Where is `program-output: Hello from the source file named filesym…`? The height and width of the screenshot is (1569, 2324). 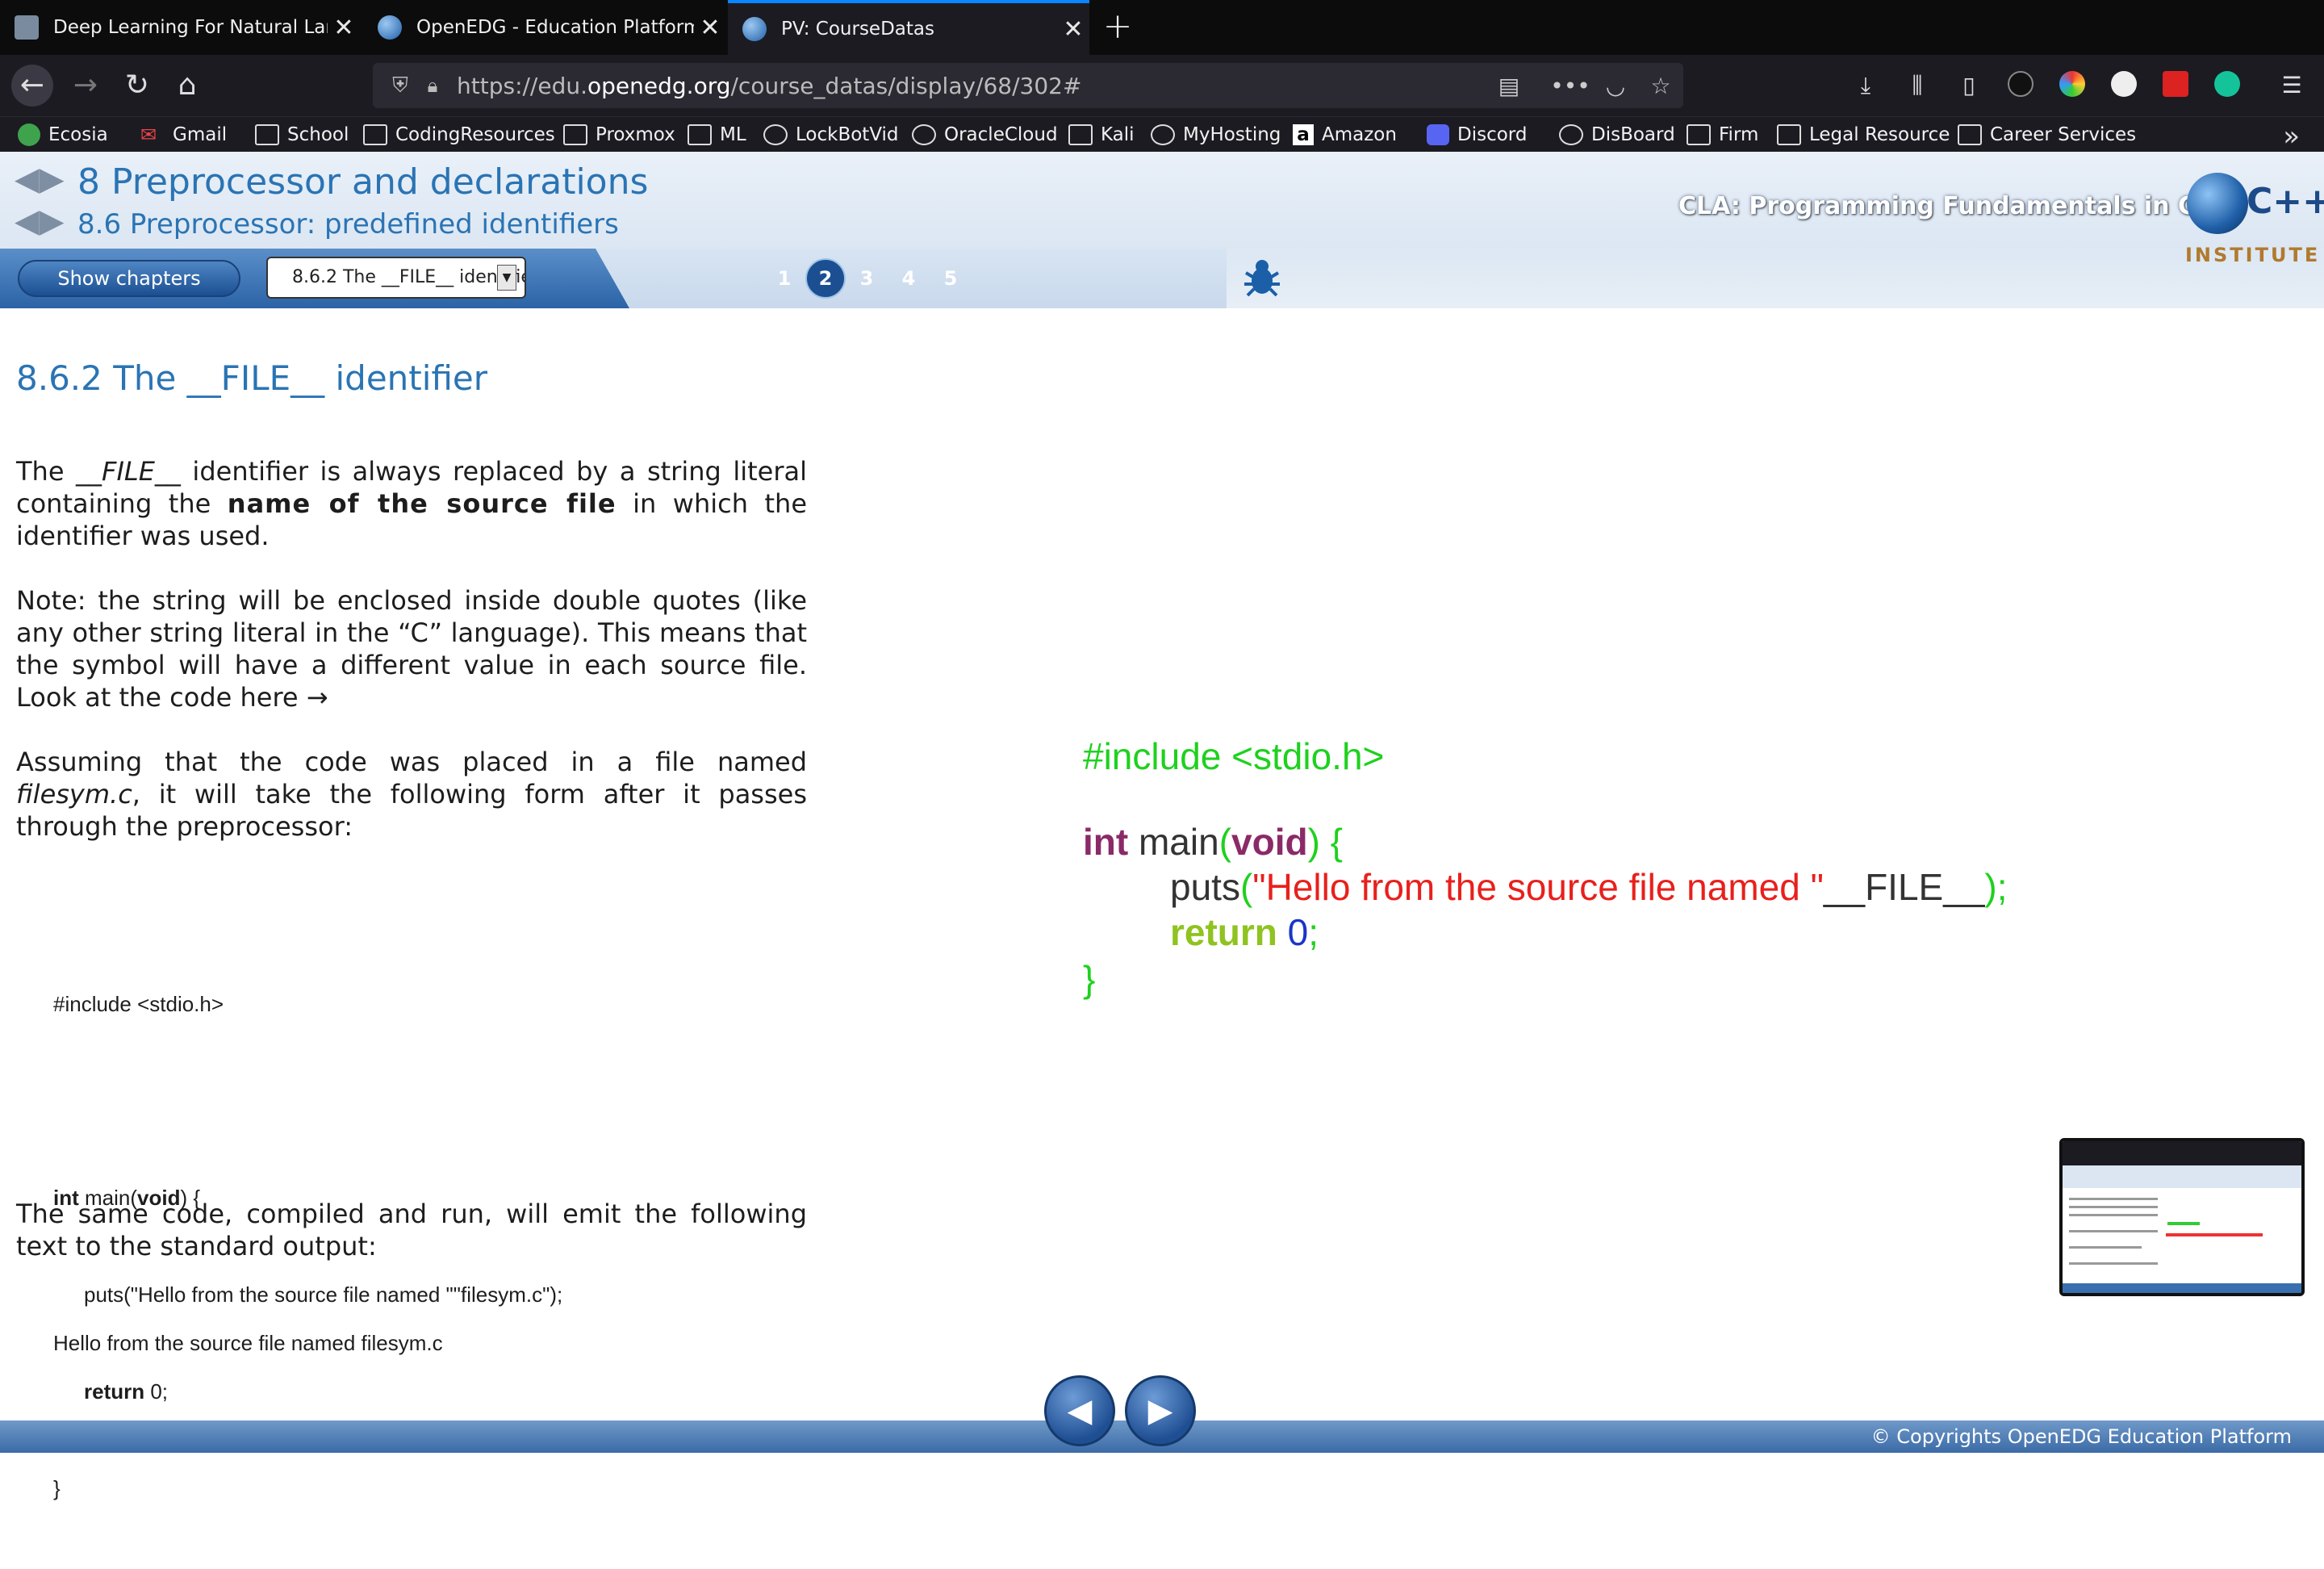 program-output: Hello from the source file named filesym… is located at coordinates (248, 1343).